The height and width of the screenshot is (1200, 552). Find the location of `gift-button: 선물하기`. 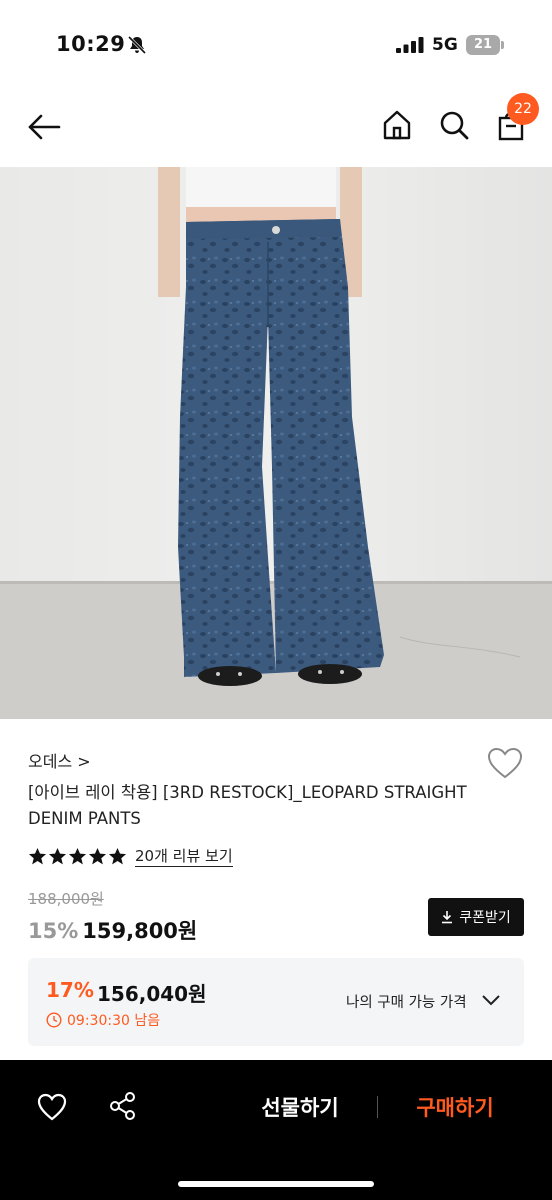

gift-button: 선물하기 is located at coordinates (300, 1108).